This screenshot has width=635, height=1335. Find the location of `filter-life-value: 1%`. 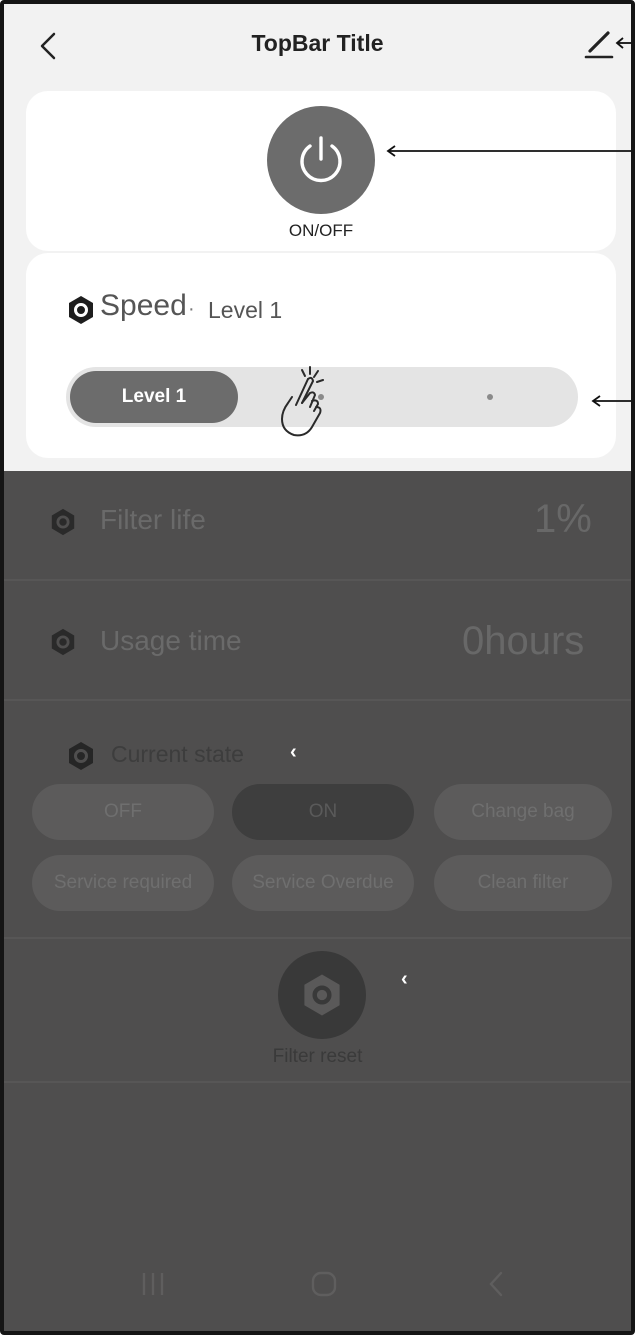

filter-life-value: 1% is located at coordinates (563, 519).